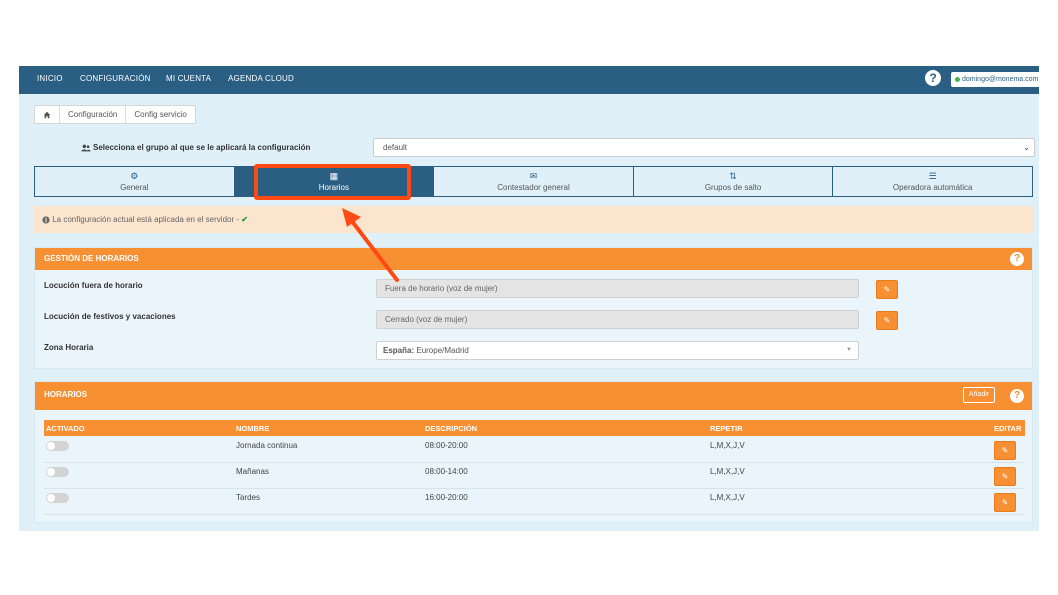  I want to click on col-editar: EDITAR, so click(1008, 428).